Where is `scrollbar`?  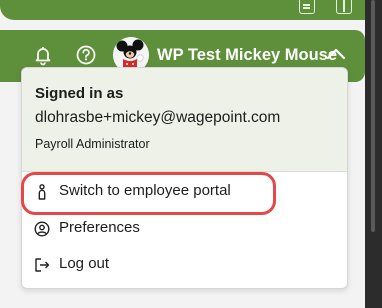 scrollbar is located at coordinates (373, 116).